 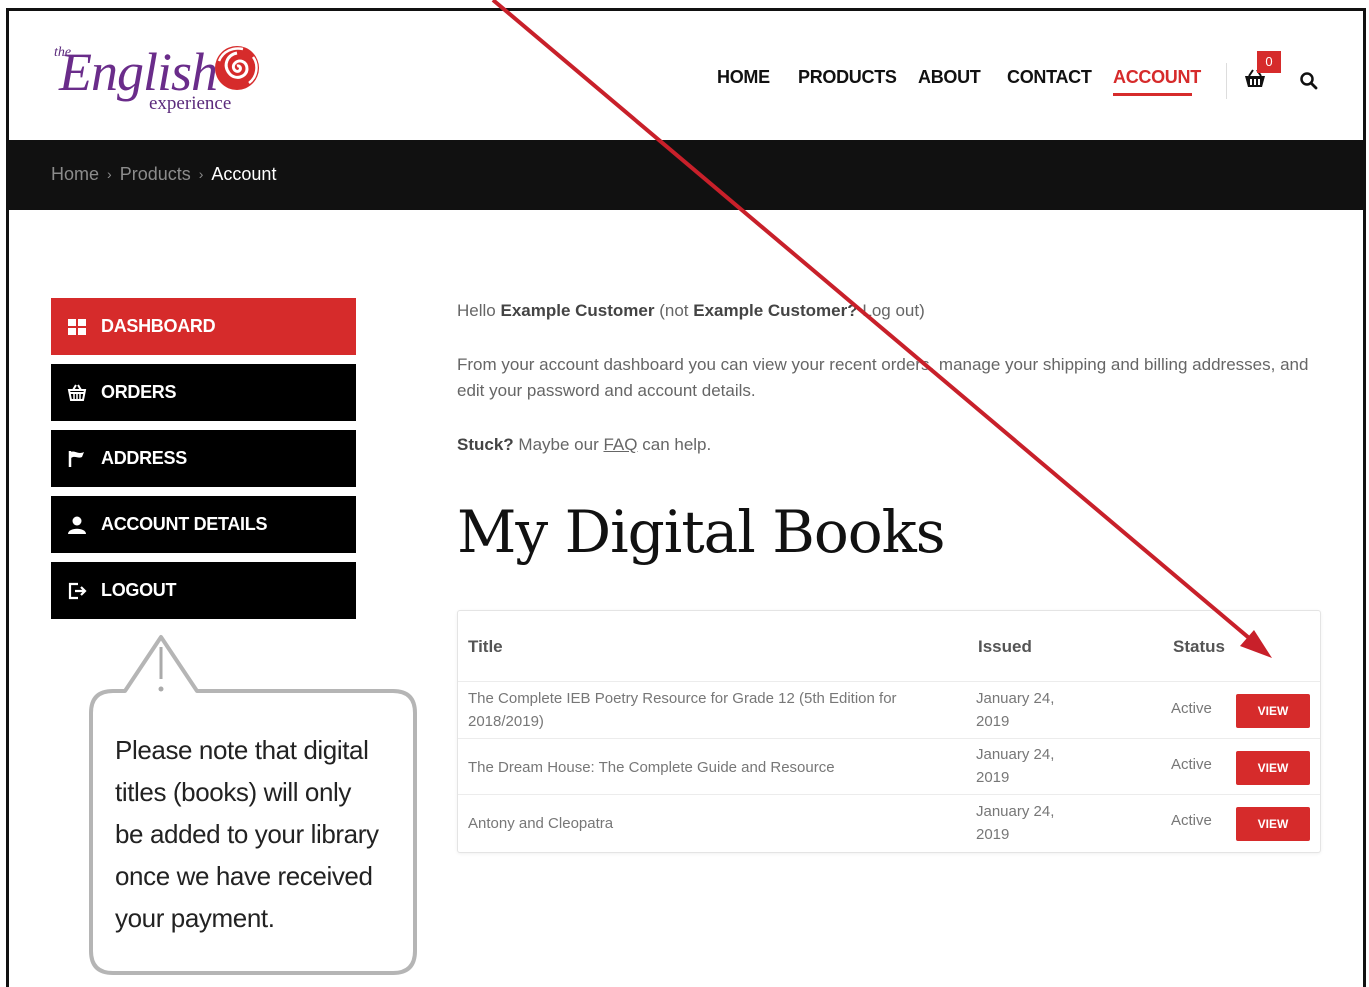 What do you see at coordinates (949, 77) in the screenshot?
I see `nav-about: ABOUT` at bounding box center [949, 77].